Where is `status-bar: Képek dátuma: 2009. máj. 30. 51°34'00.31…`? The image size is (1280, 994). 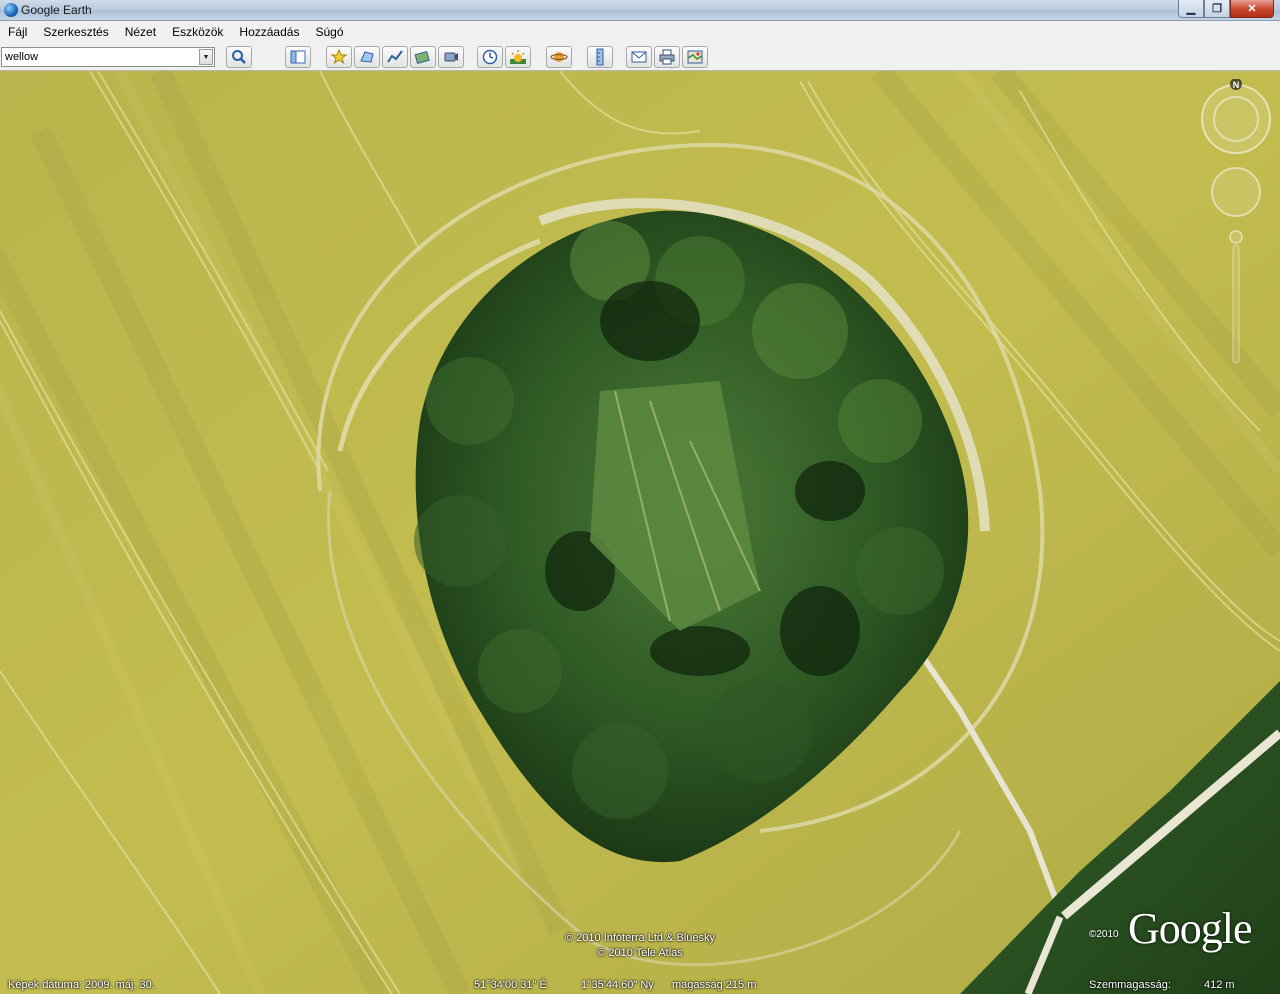 status-bar: Képek dátuma: 2009. máj. 30. 51°34'00.31… is located at coordinates (640, 986).